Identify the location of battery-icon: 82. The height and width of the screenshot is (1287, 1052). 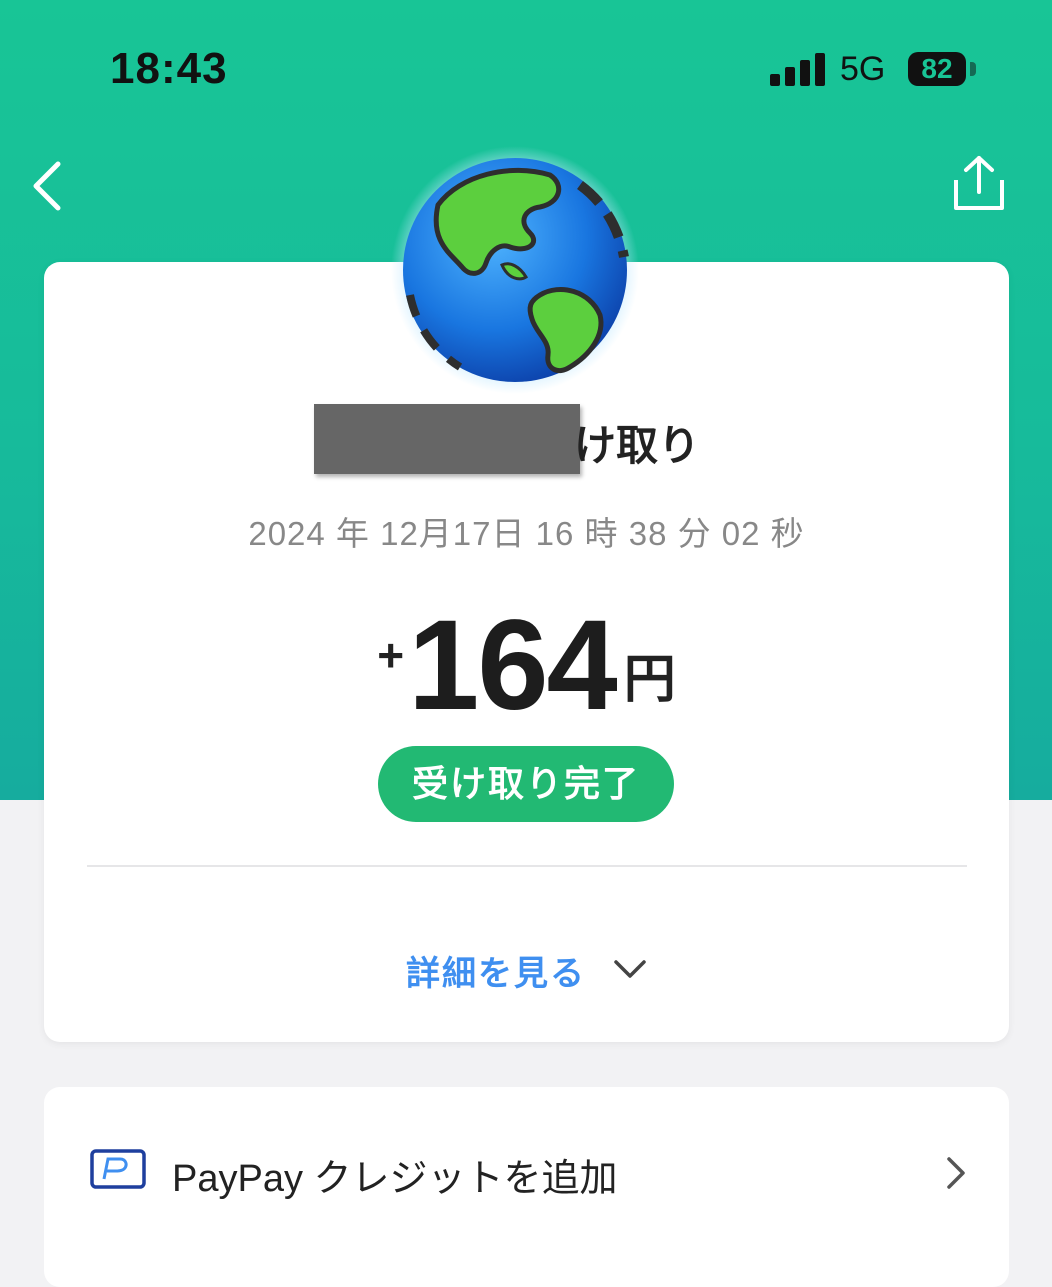
(937, 69).